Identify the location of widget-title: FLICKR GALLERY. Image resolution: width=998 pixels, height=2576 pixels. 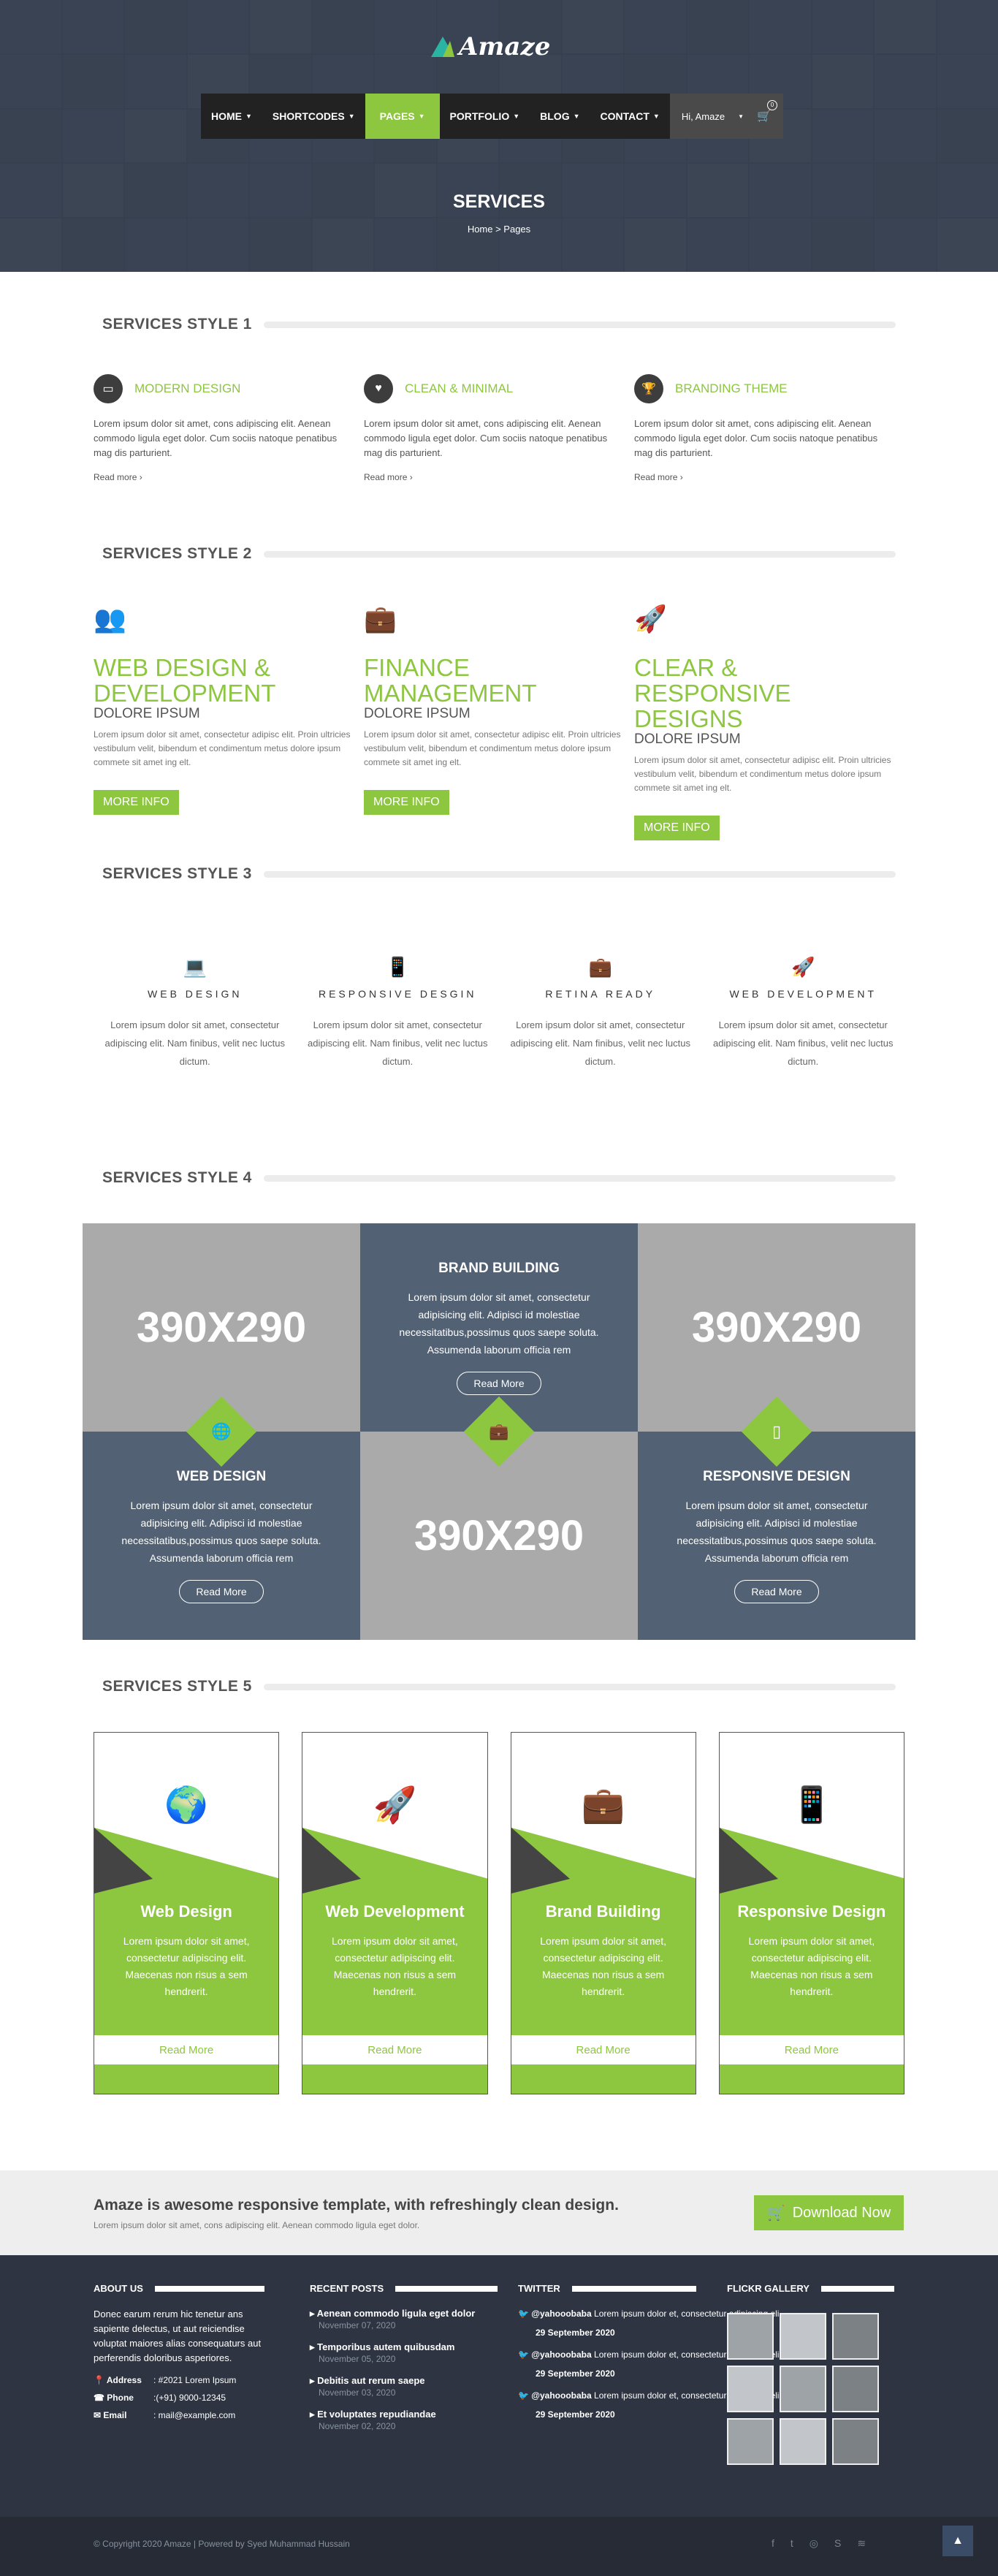
(768, 2288).